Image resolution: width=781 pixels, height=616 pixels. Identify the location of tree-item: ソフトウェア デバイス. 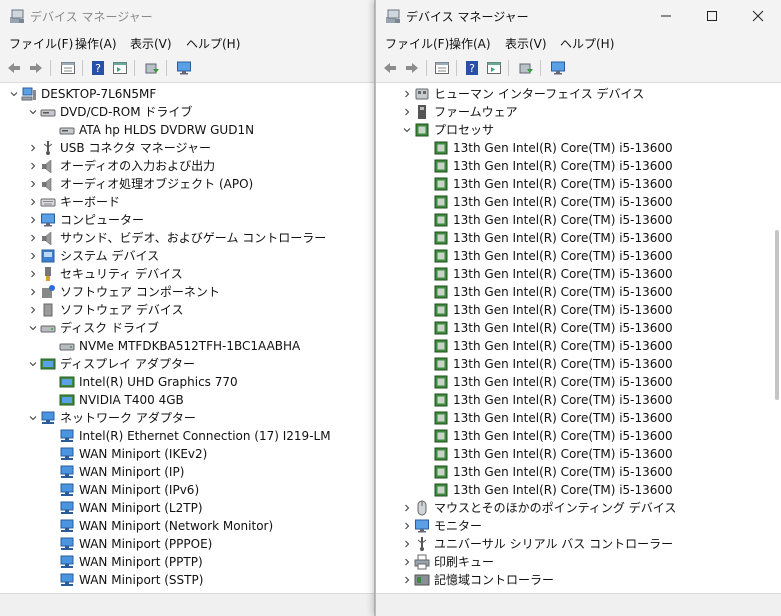
(187, 310).